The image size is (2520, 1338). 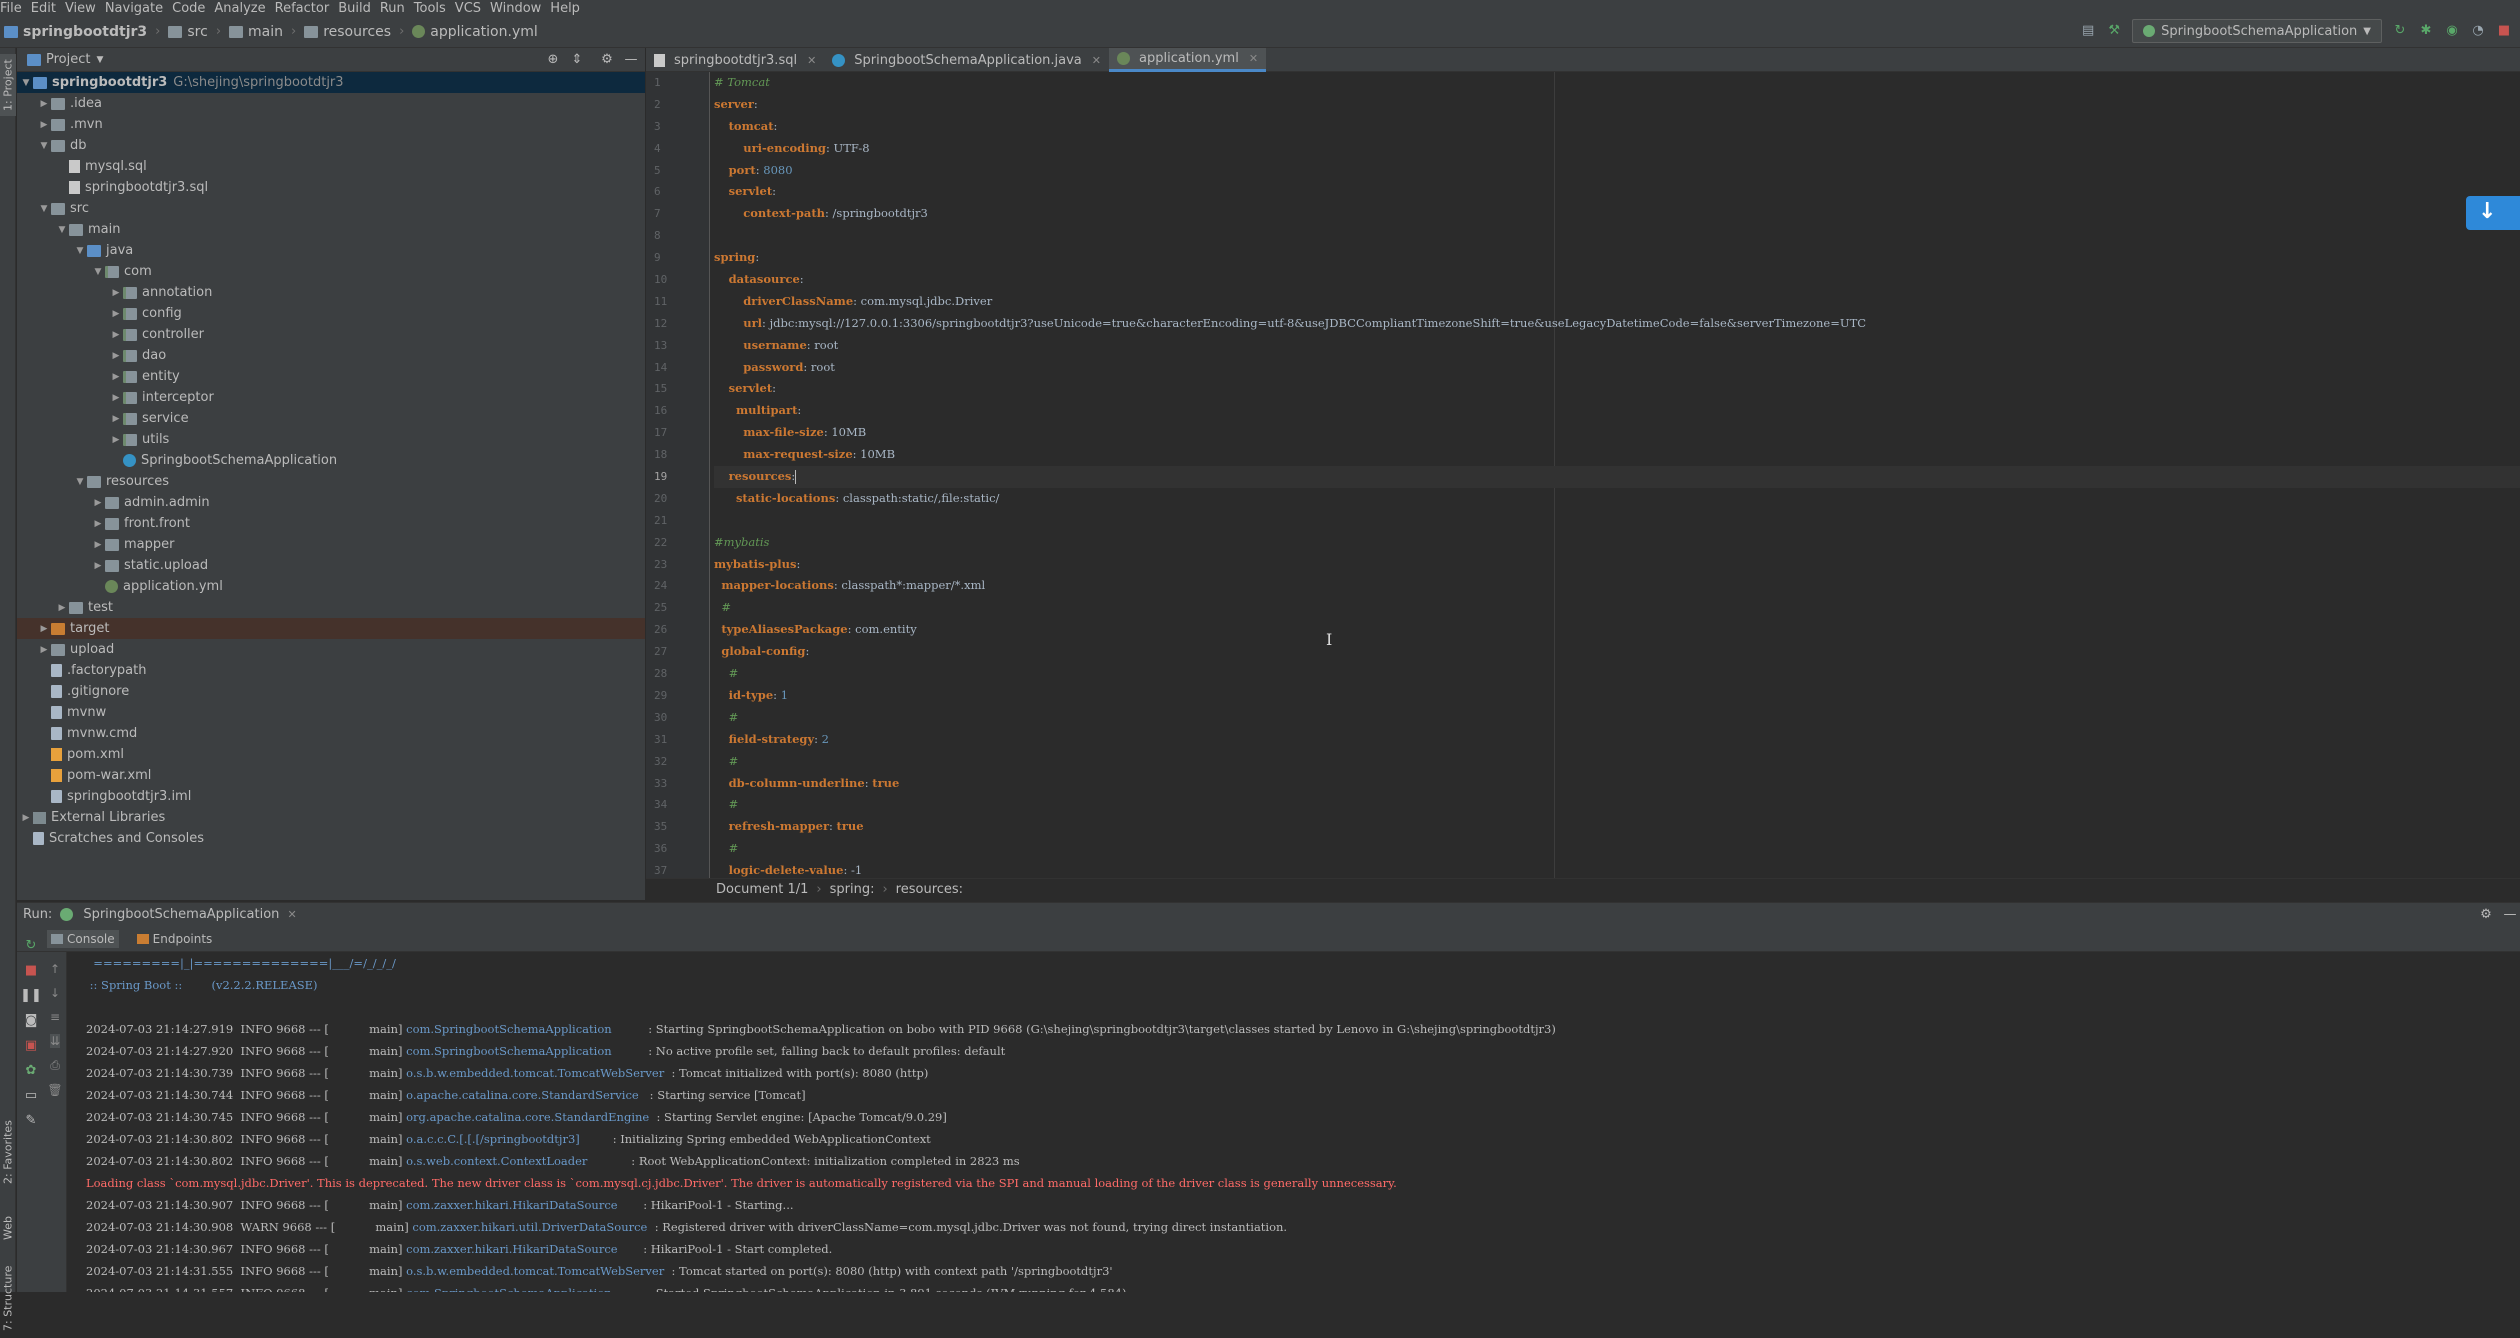 What do you see at coordinates (265, 32) in the screenshot?
I see `breadcrumb-item: main` at bounding box center [265, 32].